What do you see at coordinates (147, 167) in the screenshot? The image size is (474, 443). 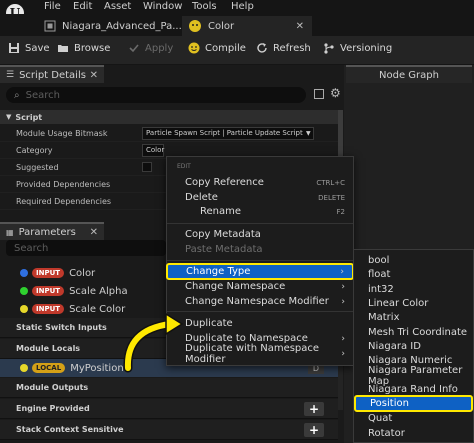 I see `suggested-checkbox` at bounding box center [147, 167].